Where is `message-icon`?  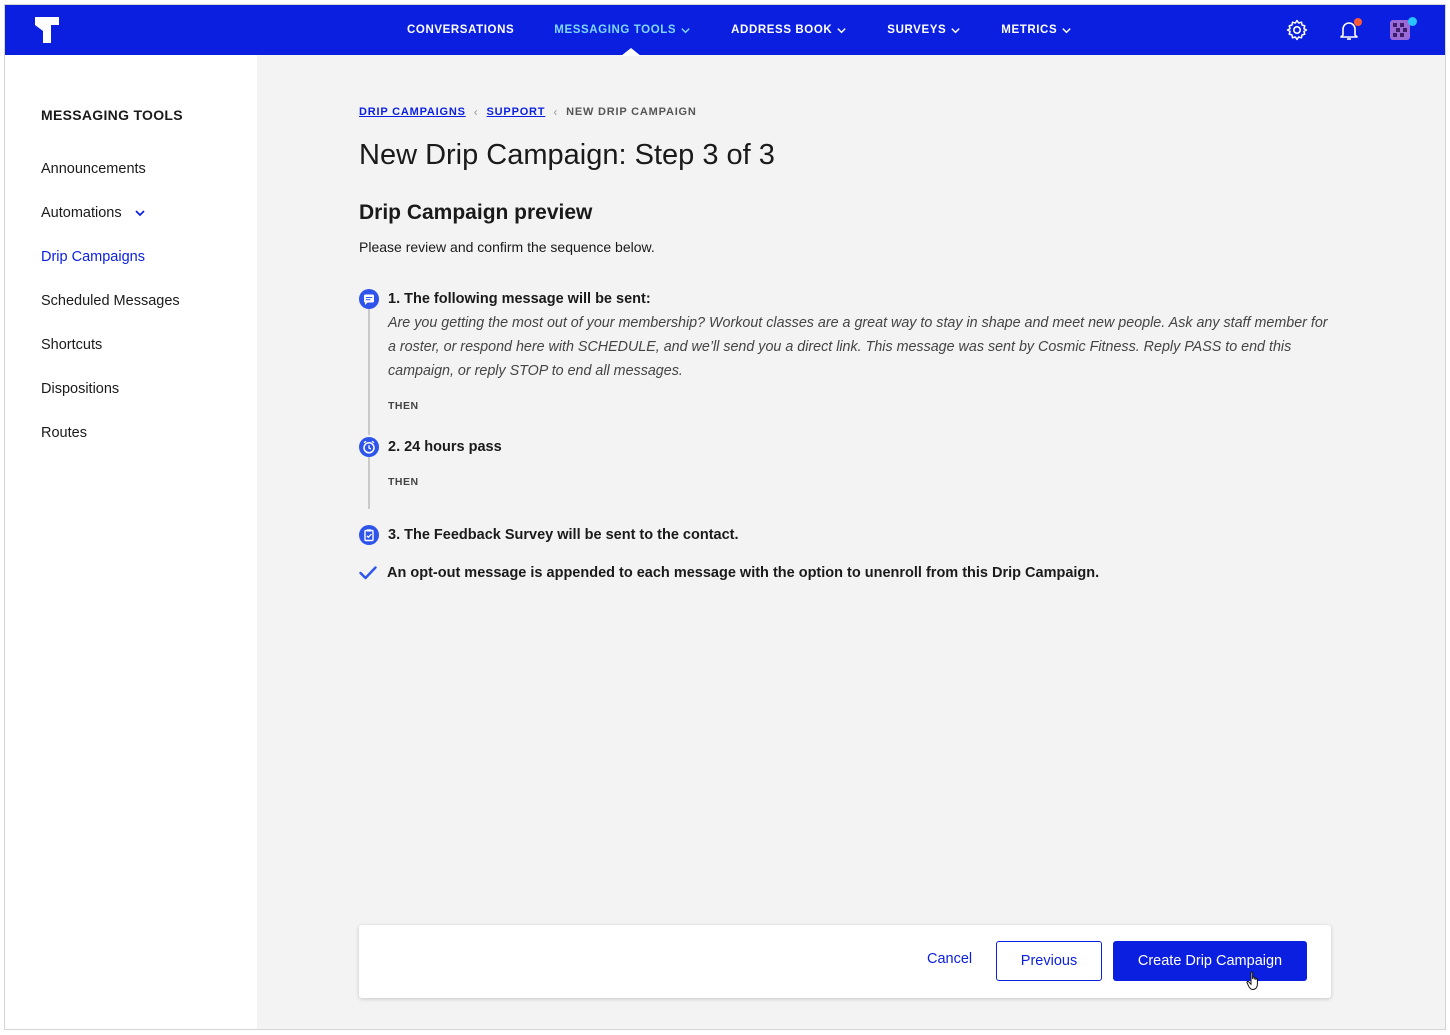
message-icon is located at coordinates (369, 299).